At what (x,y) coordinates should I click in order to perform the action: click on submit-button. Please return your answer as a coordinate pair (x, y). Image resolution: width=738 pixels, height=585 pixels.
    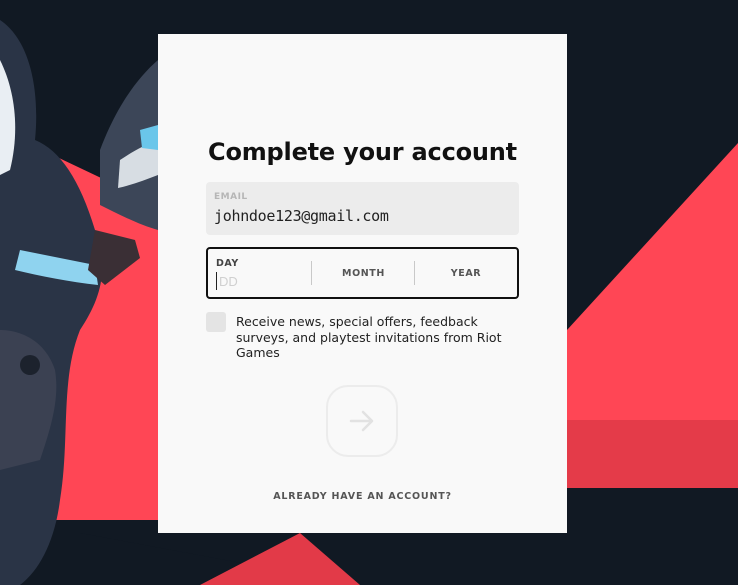
    Looking at the image, I should click on (362, 421).